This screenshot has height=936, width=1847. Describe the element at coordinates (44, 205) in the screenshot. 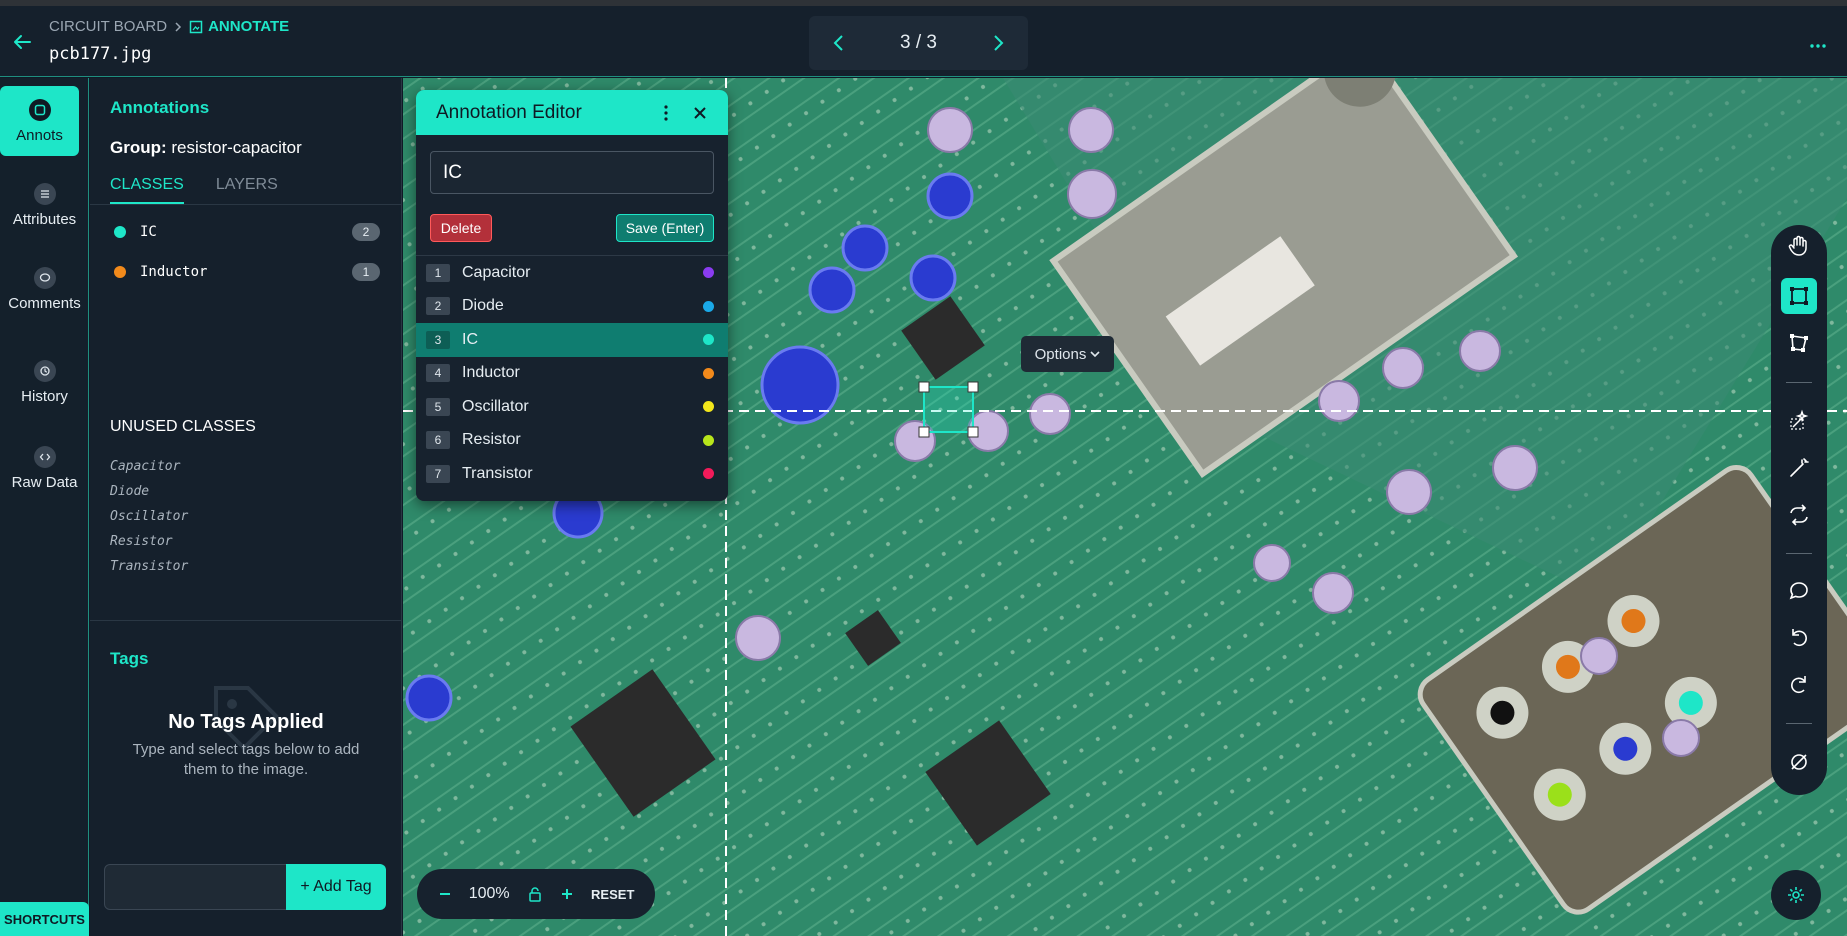

I see `rail-item-attributes: Attributes` at that location.